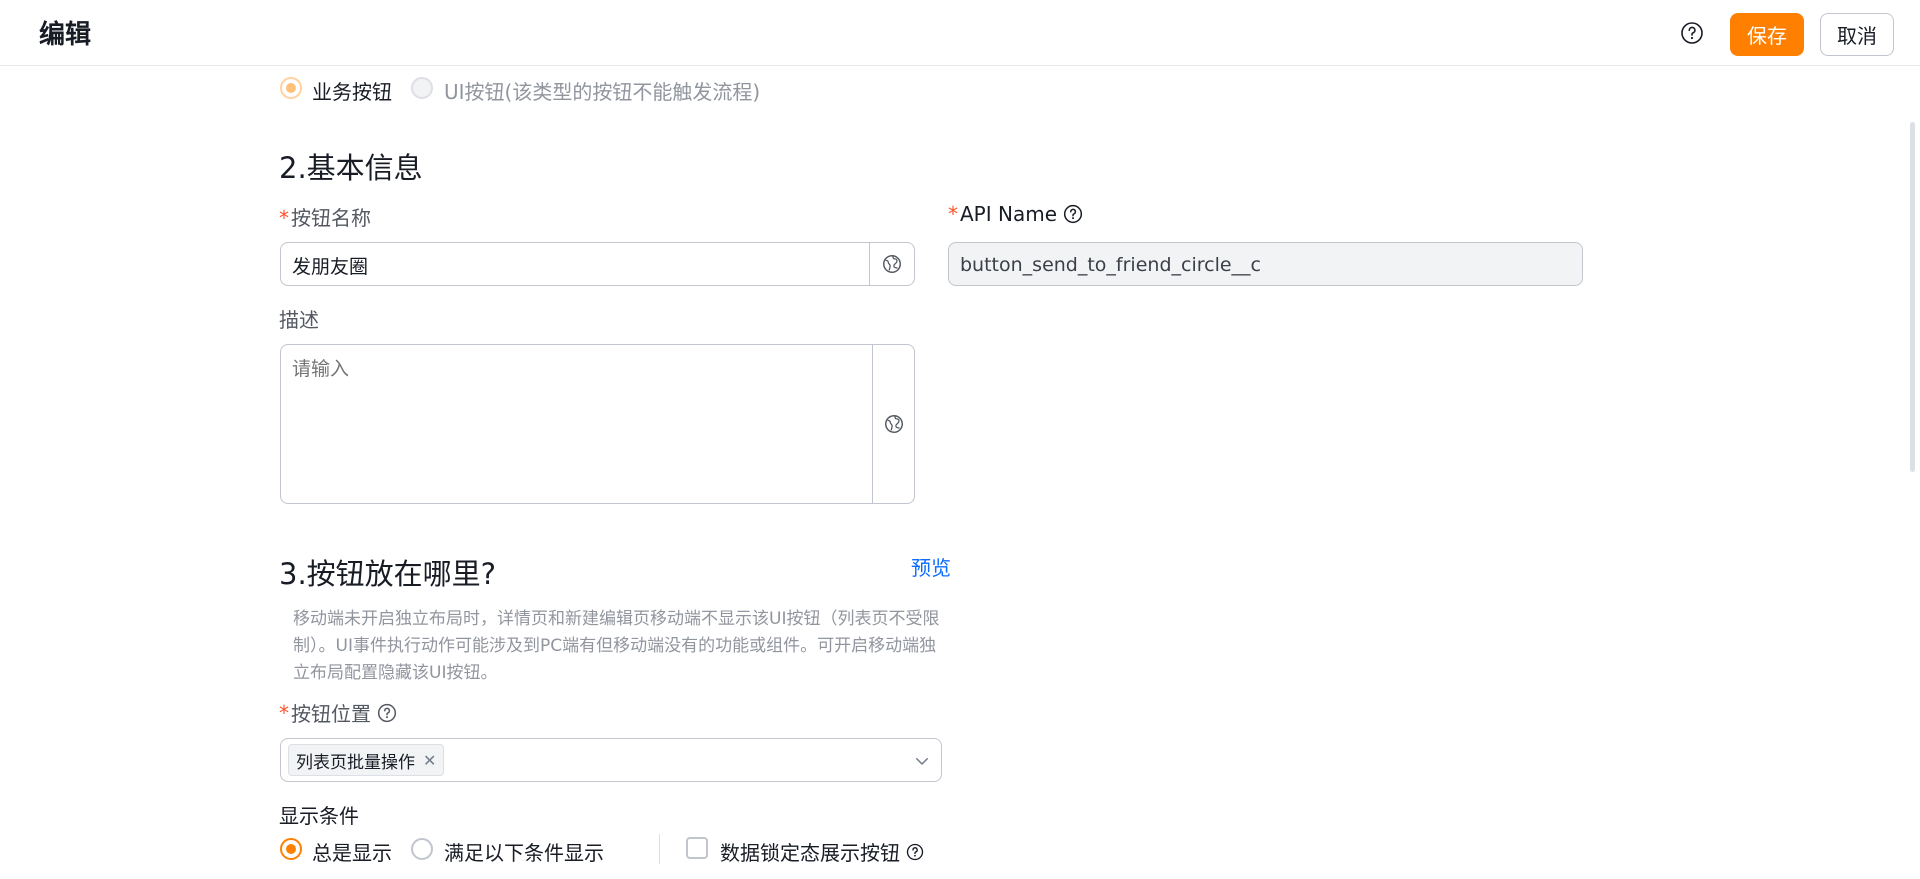 Image resolution: width=1920 pixels, height=879 pixels. Describe the element at coordinates (524, 853) in the screenshot. I see `radio-conditional-show-label: 满足以下条件显示` at that location.